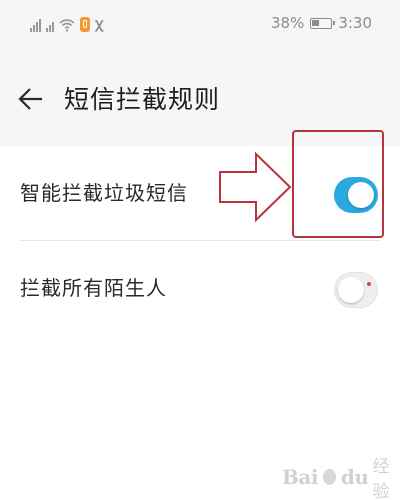 Image resolution: width=400 pixels, height=500 pixels. I want to click on annotation-highlight-box, so click(338, 184).